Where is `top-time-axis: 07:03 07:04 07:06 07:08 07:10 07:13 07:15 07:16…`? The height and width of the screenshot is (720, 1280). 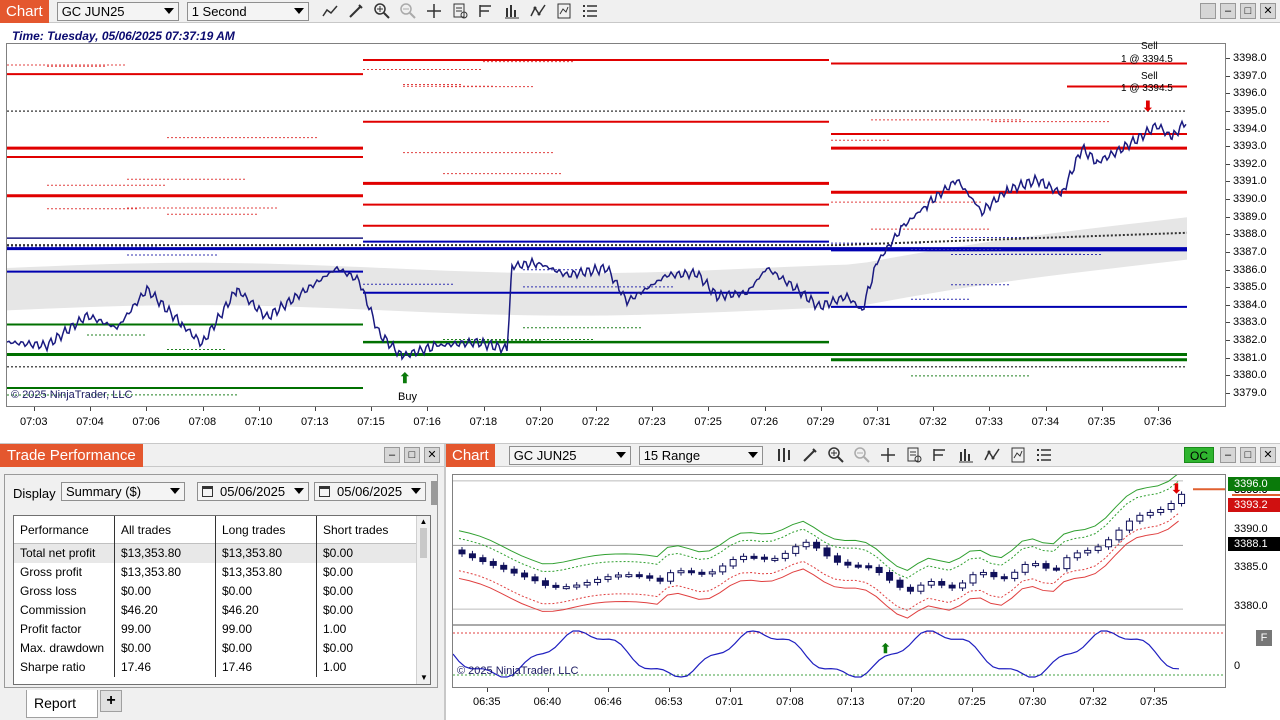
top-time-axis: 07:03 07:04 07:06 07:08 07:10 07:13 07:15 07:16… is located at coordinates (616, 420).